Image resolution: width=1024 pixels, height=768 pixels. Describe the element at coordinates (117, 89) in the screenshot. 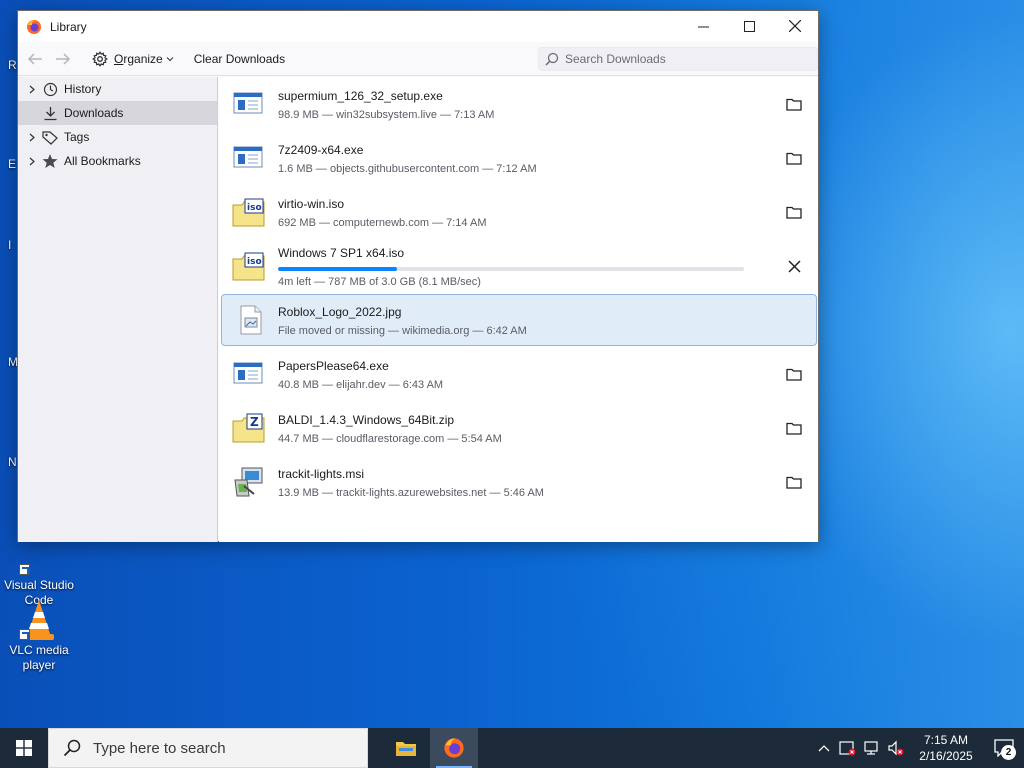

I see `sidebar-item-history: History` at that location.